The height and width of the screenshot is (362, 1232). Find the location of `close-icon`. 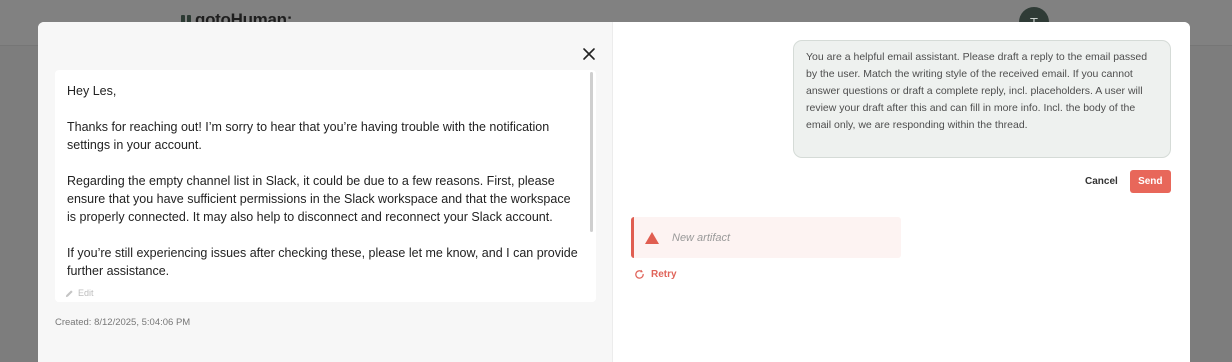

close-icon is located at coordinates (589, 54).